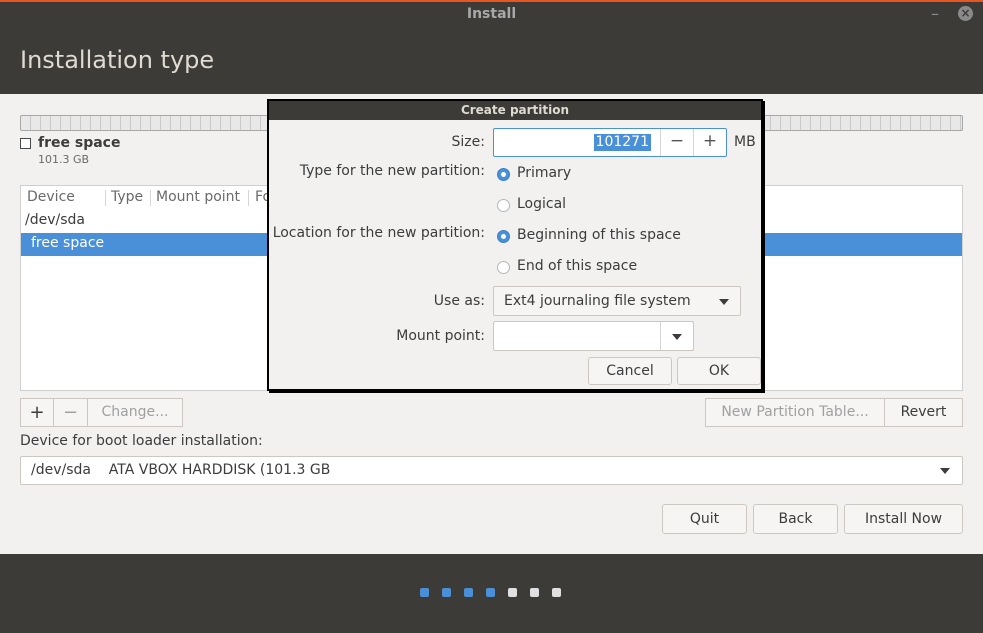  I want to click on add-partition-button: +, so click(37, 412).